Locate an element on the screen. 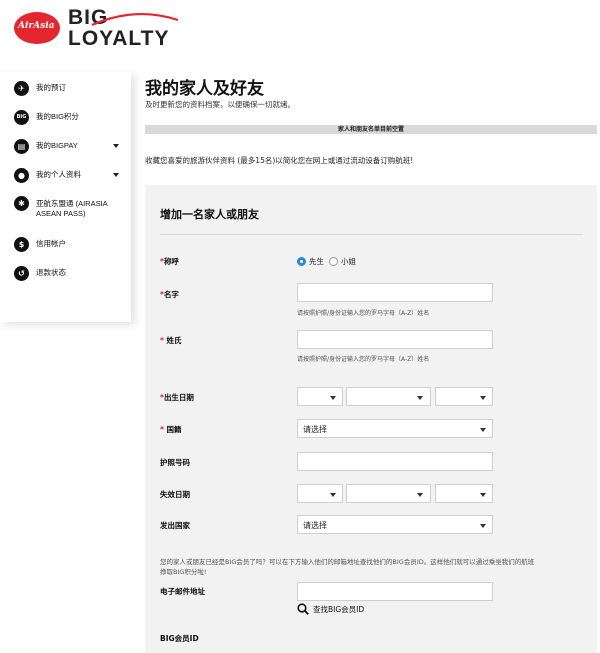  sidebar-item-asean-pass: ✱ 亚航东盟通 (AIRASIA ASEAN PASS) is located at coordinates (65, 209).